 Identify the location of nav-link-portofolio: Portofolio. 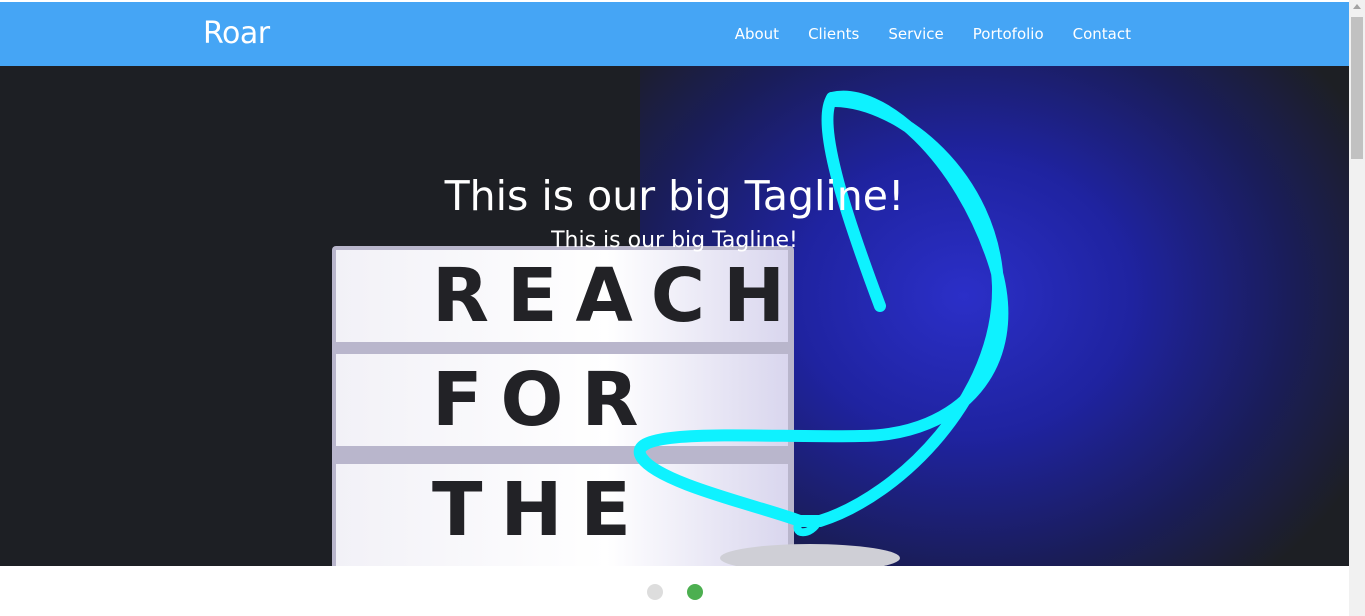
(1008, 34).